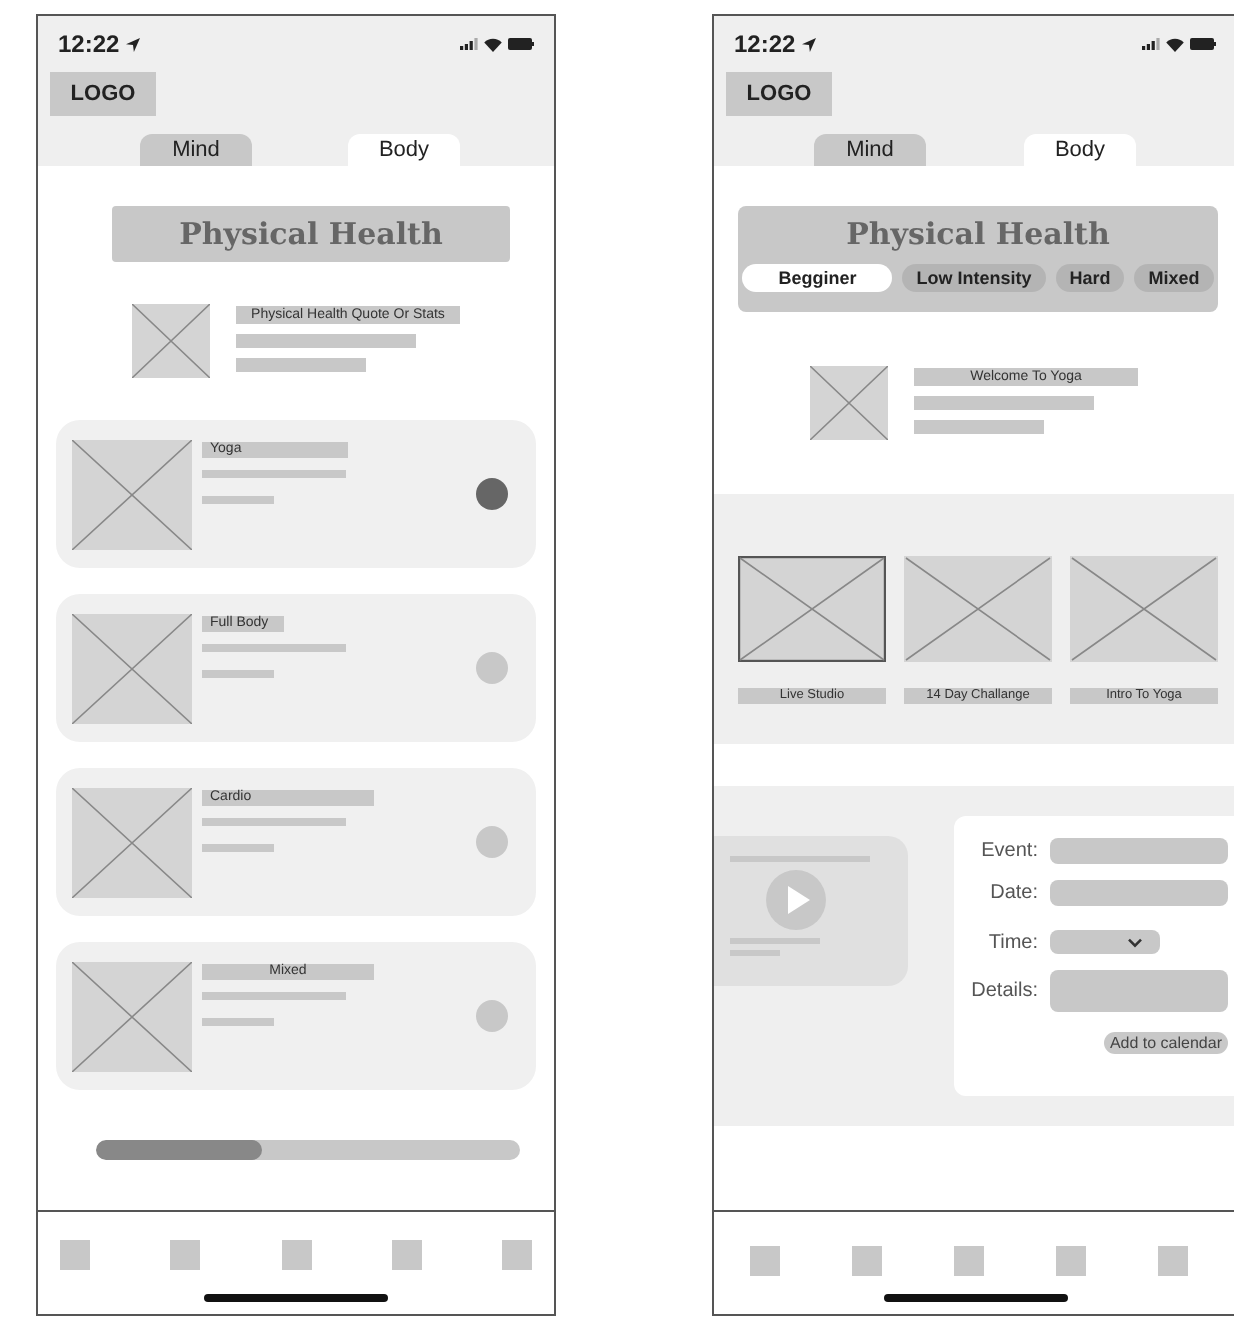 The height and width of the screenshot is (1318, 1234). Describe the element at coordinates (1008, 851) in the screenshot. I see `field-label: Event:` at that location.